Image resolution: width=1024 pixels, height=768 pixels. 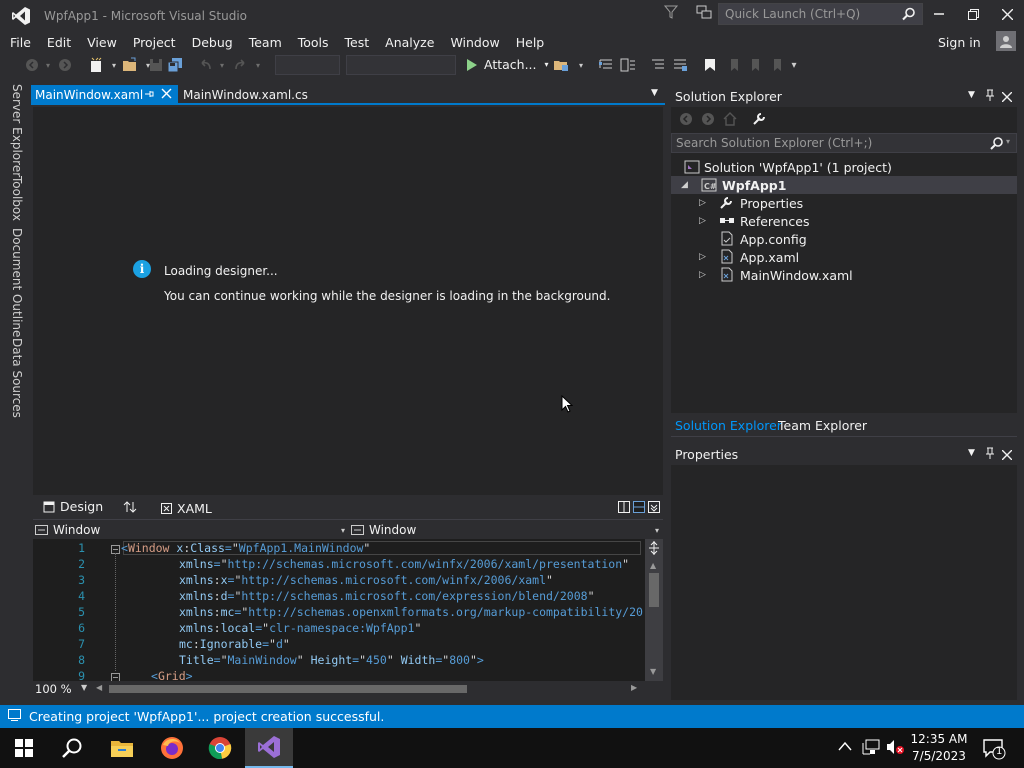 What do you see at coordinates (507, 64) in the screenshot?
I see `attach-button: Attach... ▾` at bounding box center [507, 64].